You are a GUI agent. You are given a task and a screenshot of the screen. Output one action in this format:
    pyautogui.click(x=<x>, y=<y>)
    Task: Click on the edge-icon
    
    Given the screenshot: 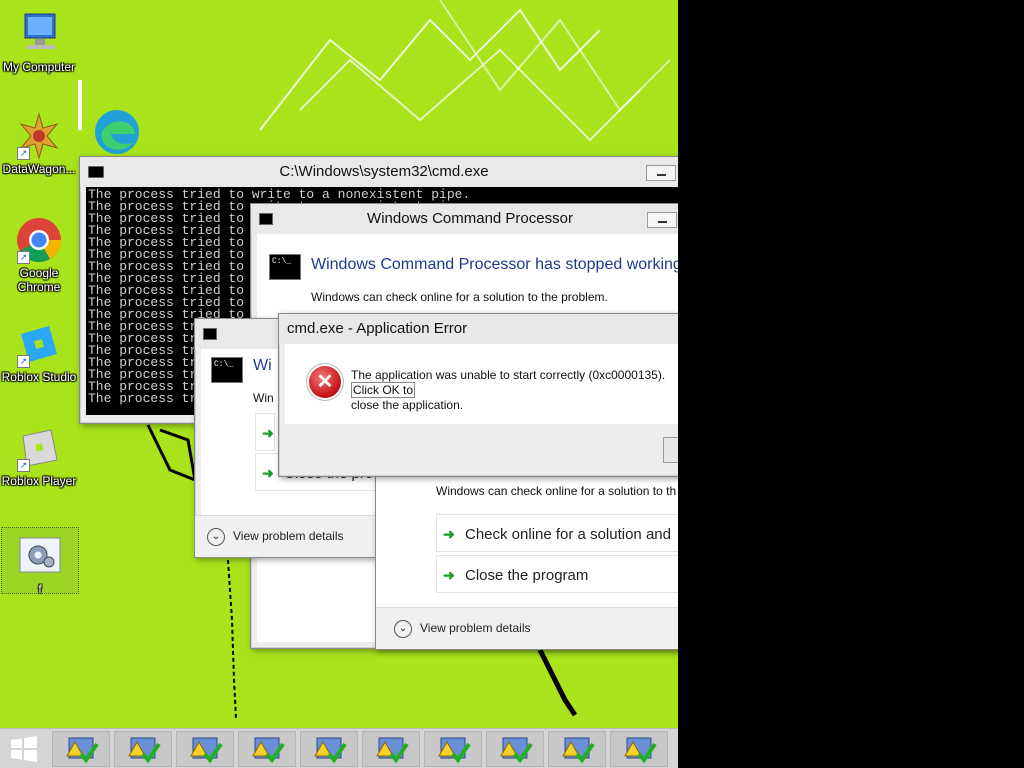 What is the action you would take?
    pyautogui.click(x=117, y=132)
    